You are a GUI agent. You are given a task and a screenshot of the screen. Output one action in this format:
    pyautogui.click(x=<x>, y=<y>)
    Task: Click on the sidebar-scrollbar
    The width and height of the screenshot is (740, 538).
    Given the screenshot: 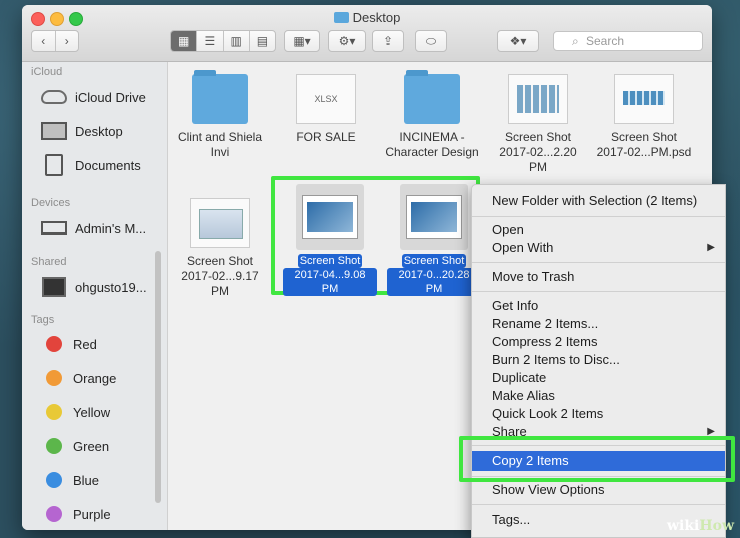 What is the action you would take?
    pyautogui.click(x=158, y=377)
    